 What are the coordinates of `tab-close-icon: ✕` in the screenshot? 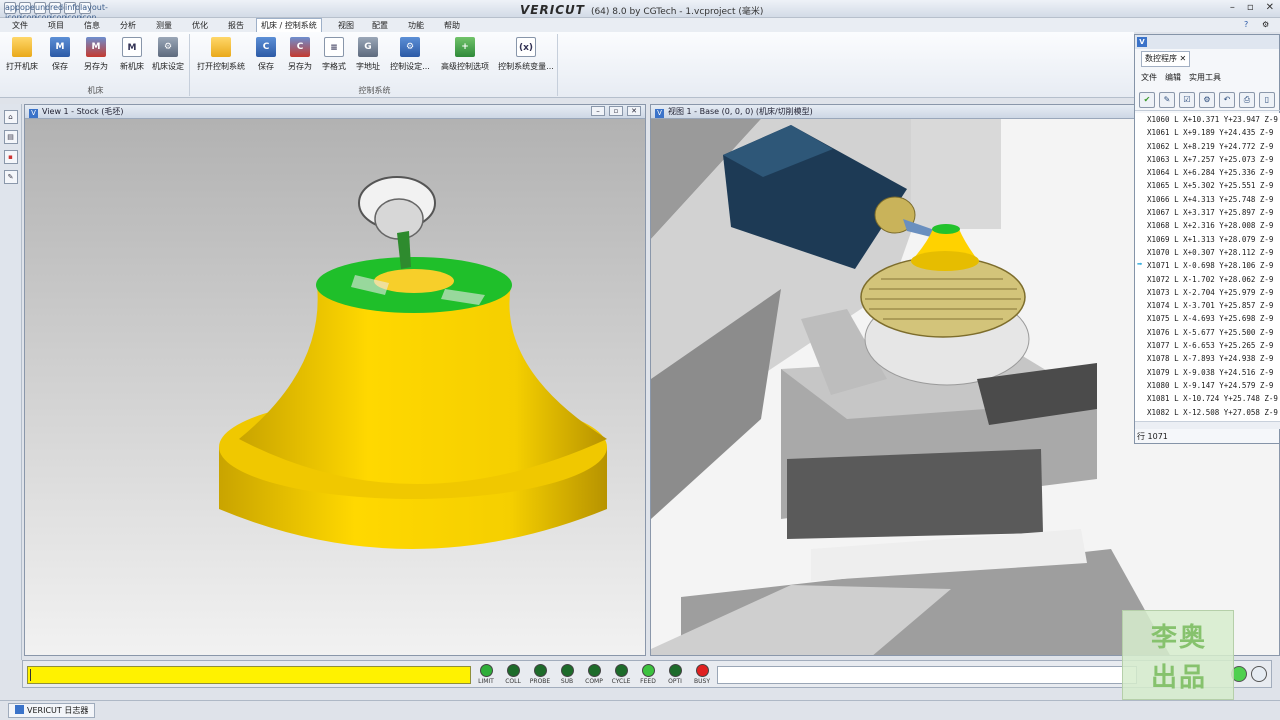 It's located at (1183, 58).